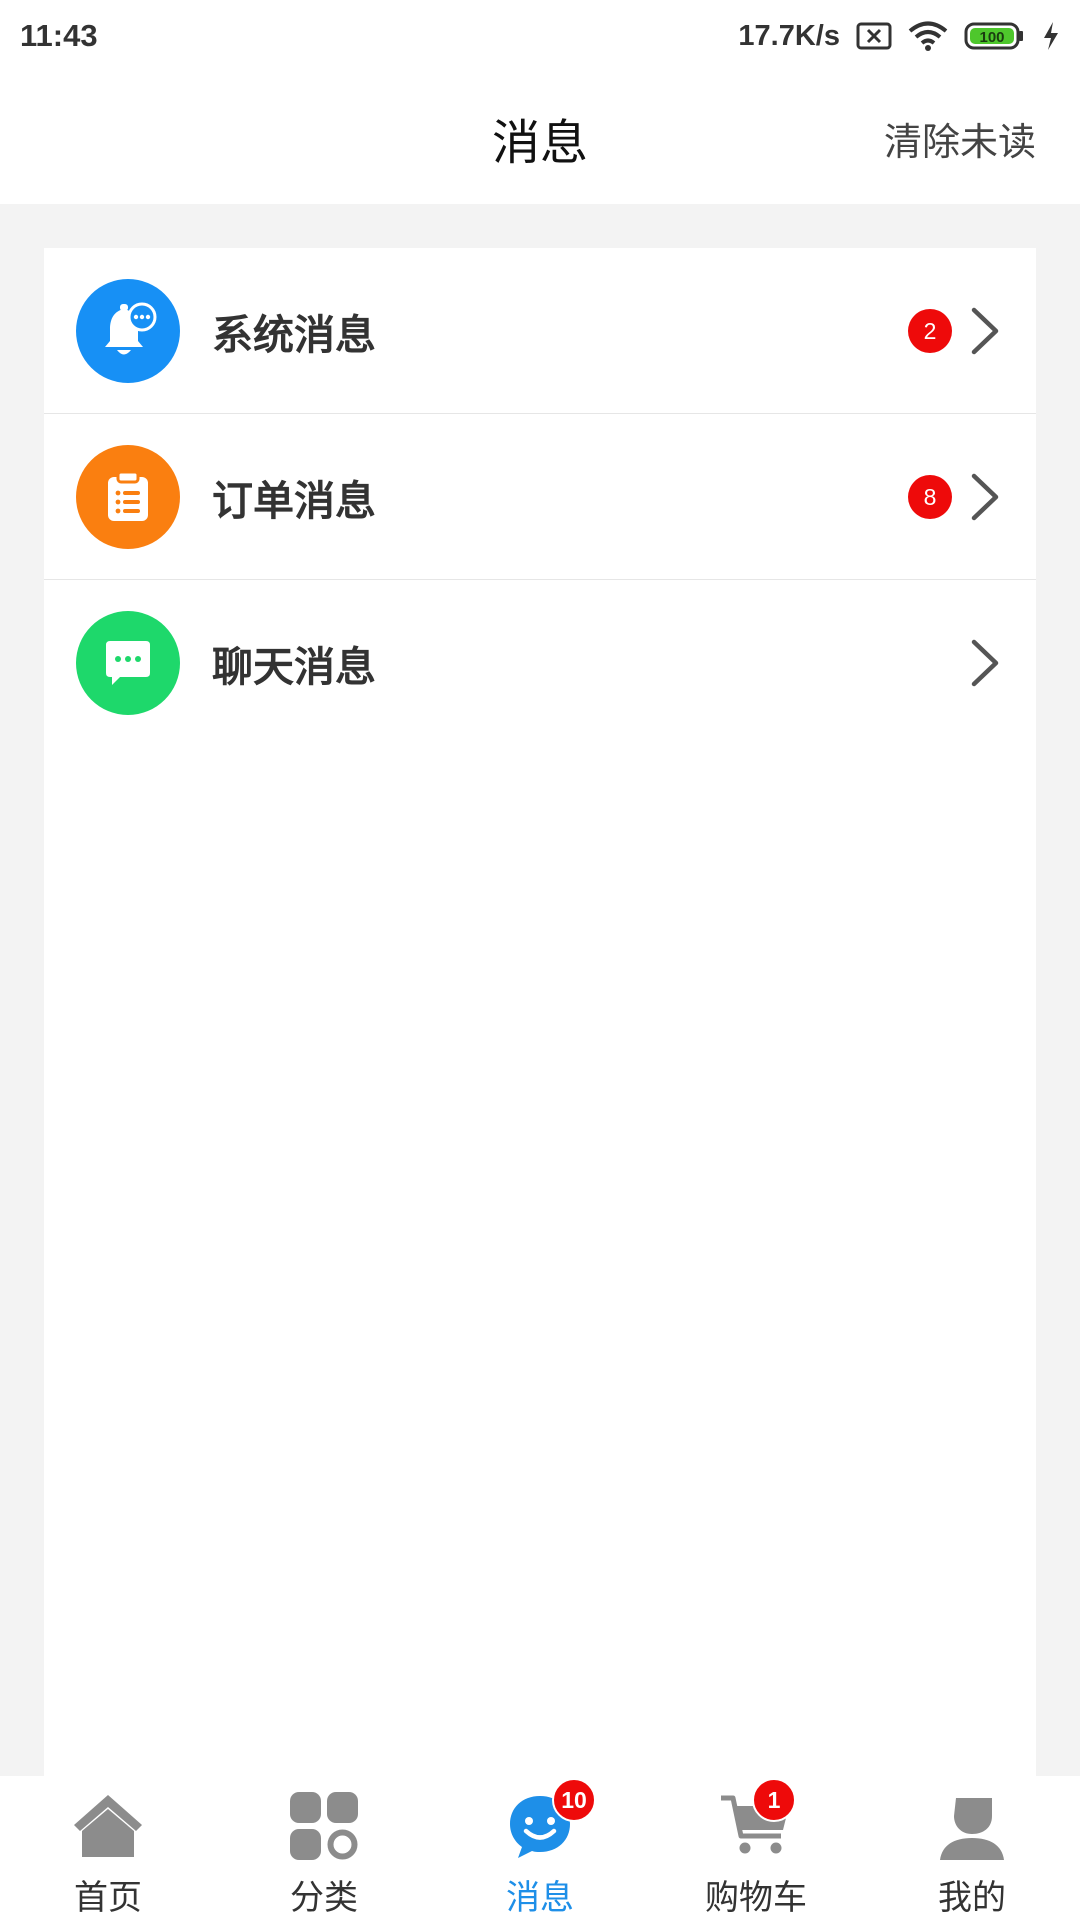 Image resolution: width=1080 pixels, height=1920 pixels. I want to click on tab-home: 首页, so click(108, 1848).